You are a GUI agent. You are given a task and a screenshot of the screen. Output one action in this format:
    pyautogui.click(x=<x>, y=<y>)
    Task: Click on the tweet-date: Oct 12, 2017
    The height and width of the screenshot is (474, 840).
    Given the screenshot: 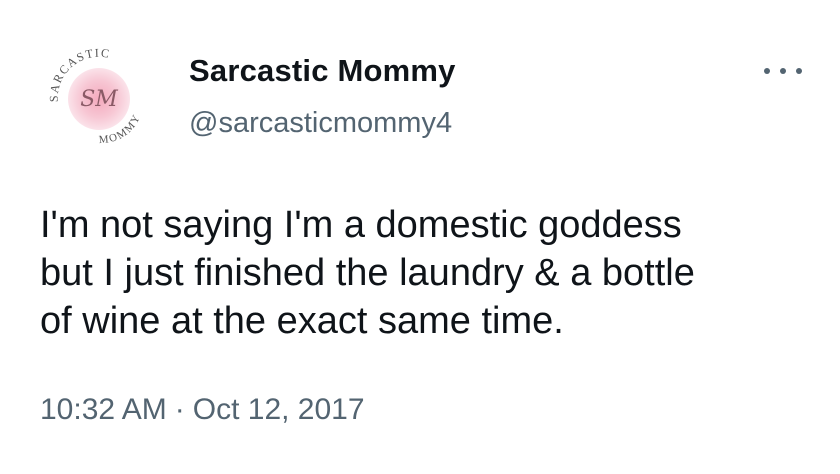 What is the action you would take?
    pyautogui.click(x=279, y=409)
    